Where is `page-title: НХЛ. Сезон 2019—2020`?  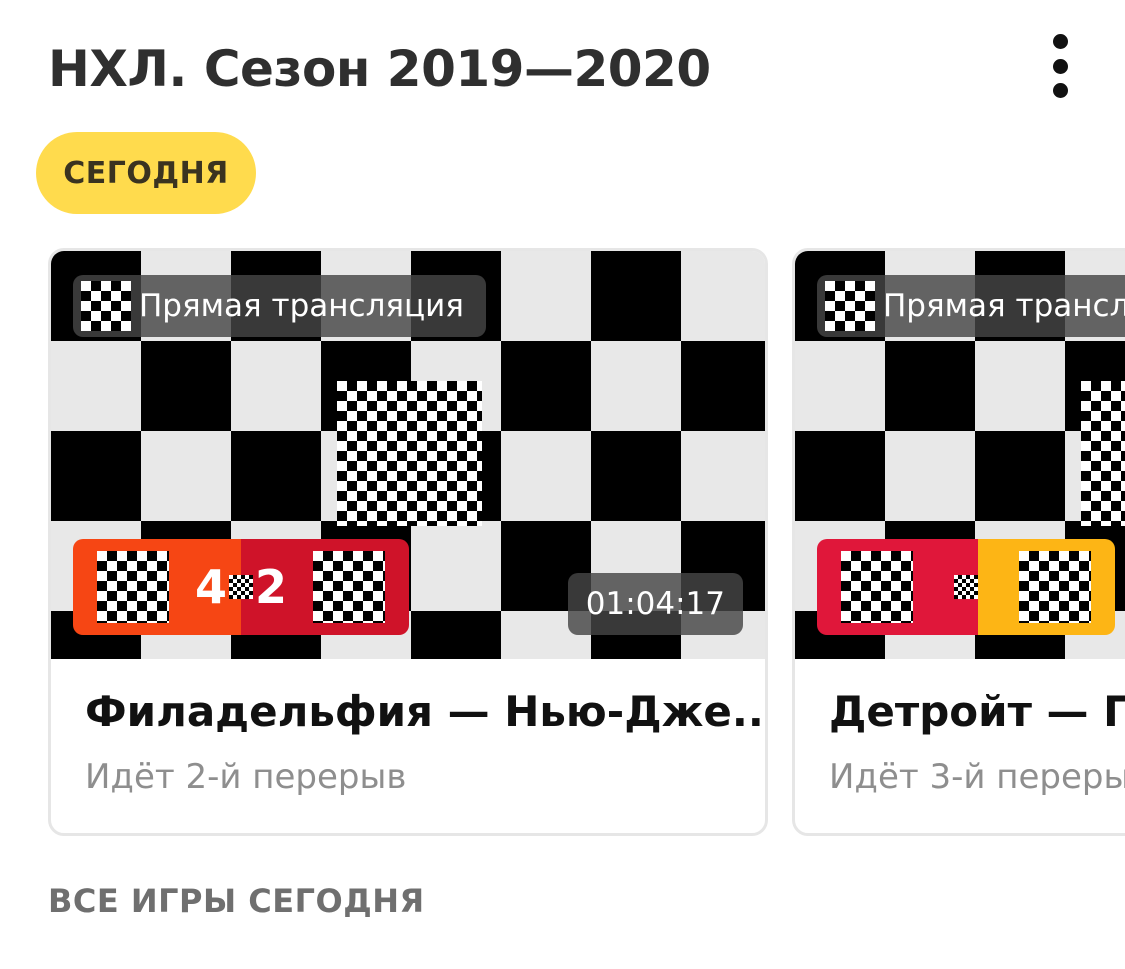 page-title: НХЛ. Сезон 2019—2020 is located at coordinates (379, 69).